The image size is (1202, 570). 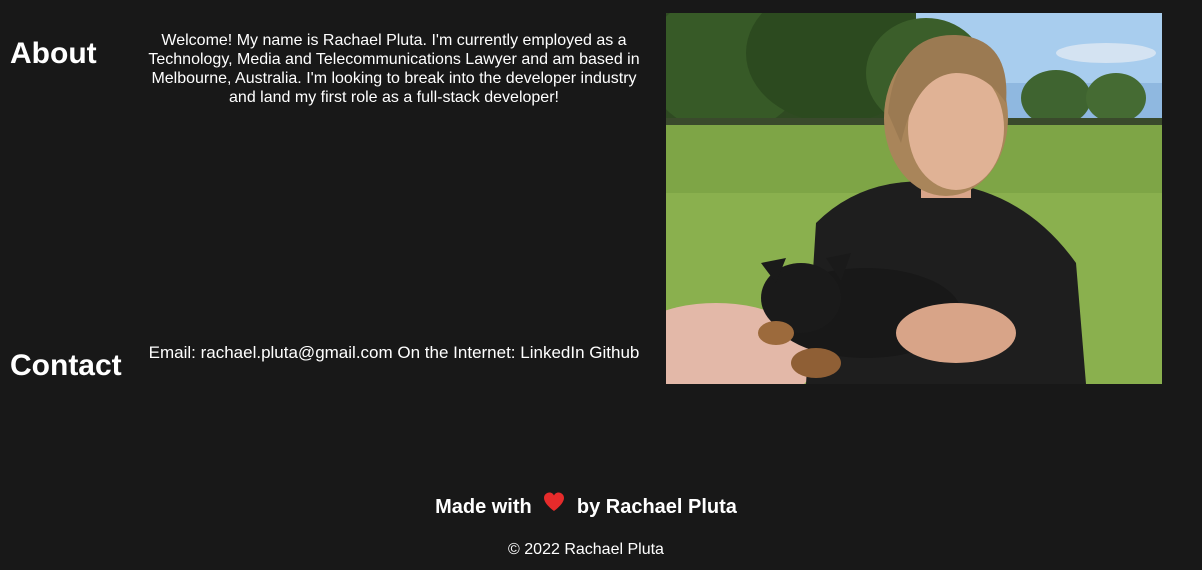 I want to click on footer-made-with: Made with by Rachael Pluta, so click(x=586, y=506).